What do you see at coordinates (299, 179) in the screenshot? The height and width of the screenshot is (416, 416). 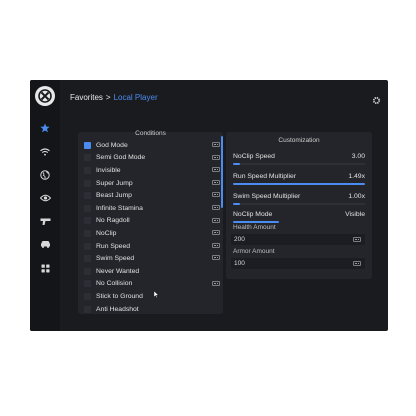 I see `run-speed-multiplier-slider: Run Speed Multiplier 1.49x` at bounding box center [299, 179].